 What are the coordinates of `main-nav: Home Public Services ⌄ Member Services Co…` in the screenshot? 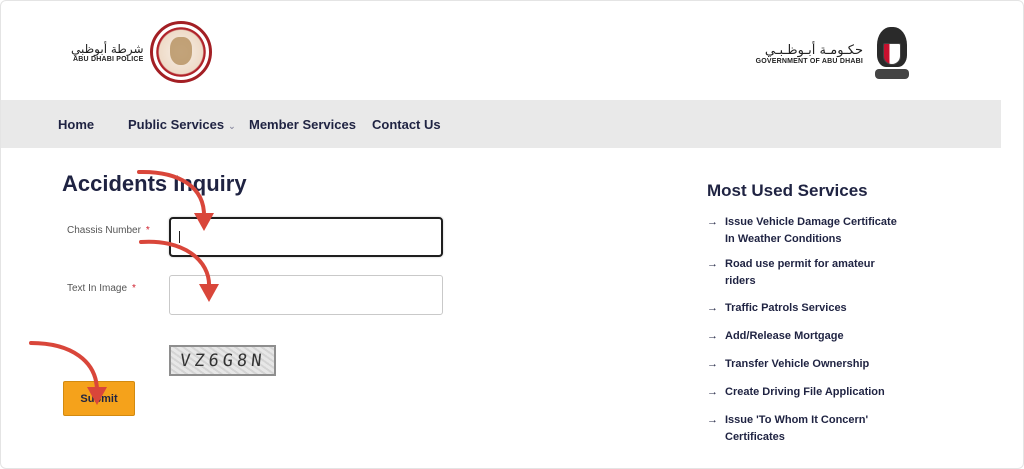 It's located at (501, 124).